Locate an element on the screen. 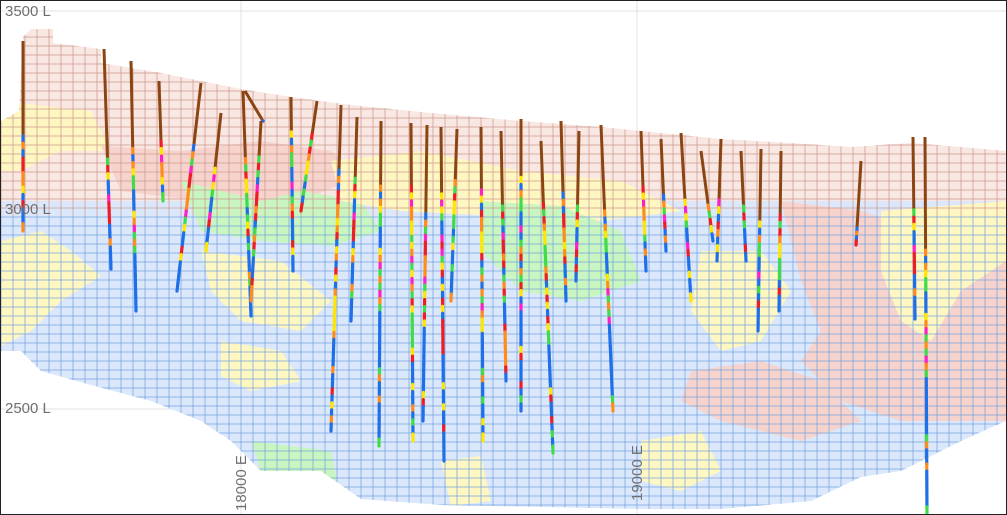  level-label-3500: 3500 L is located at coordinates (28, 11).